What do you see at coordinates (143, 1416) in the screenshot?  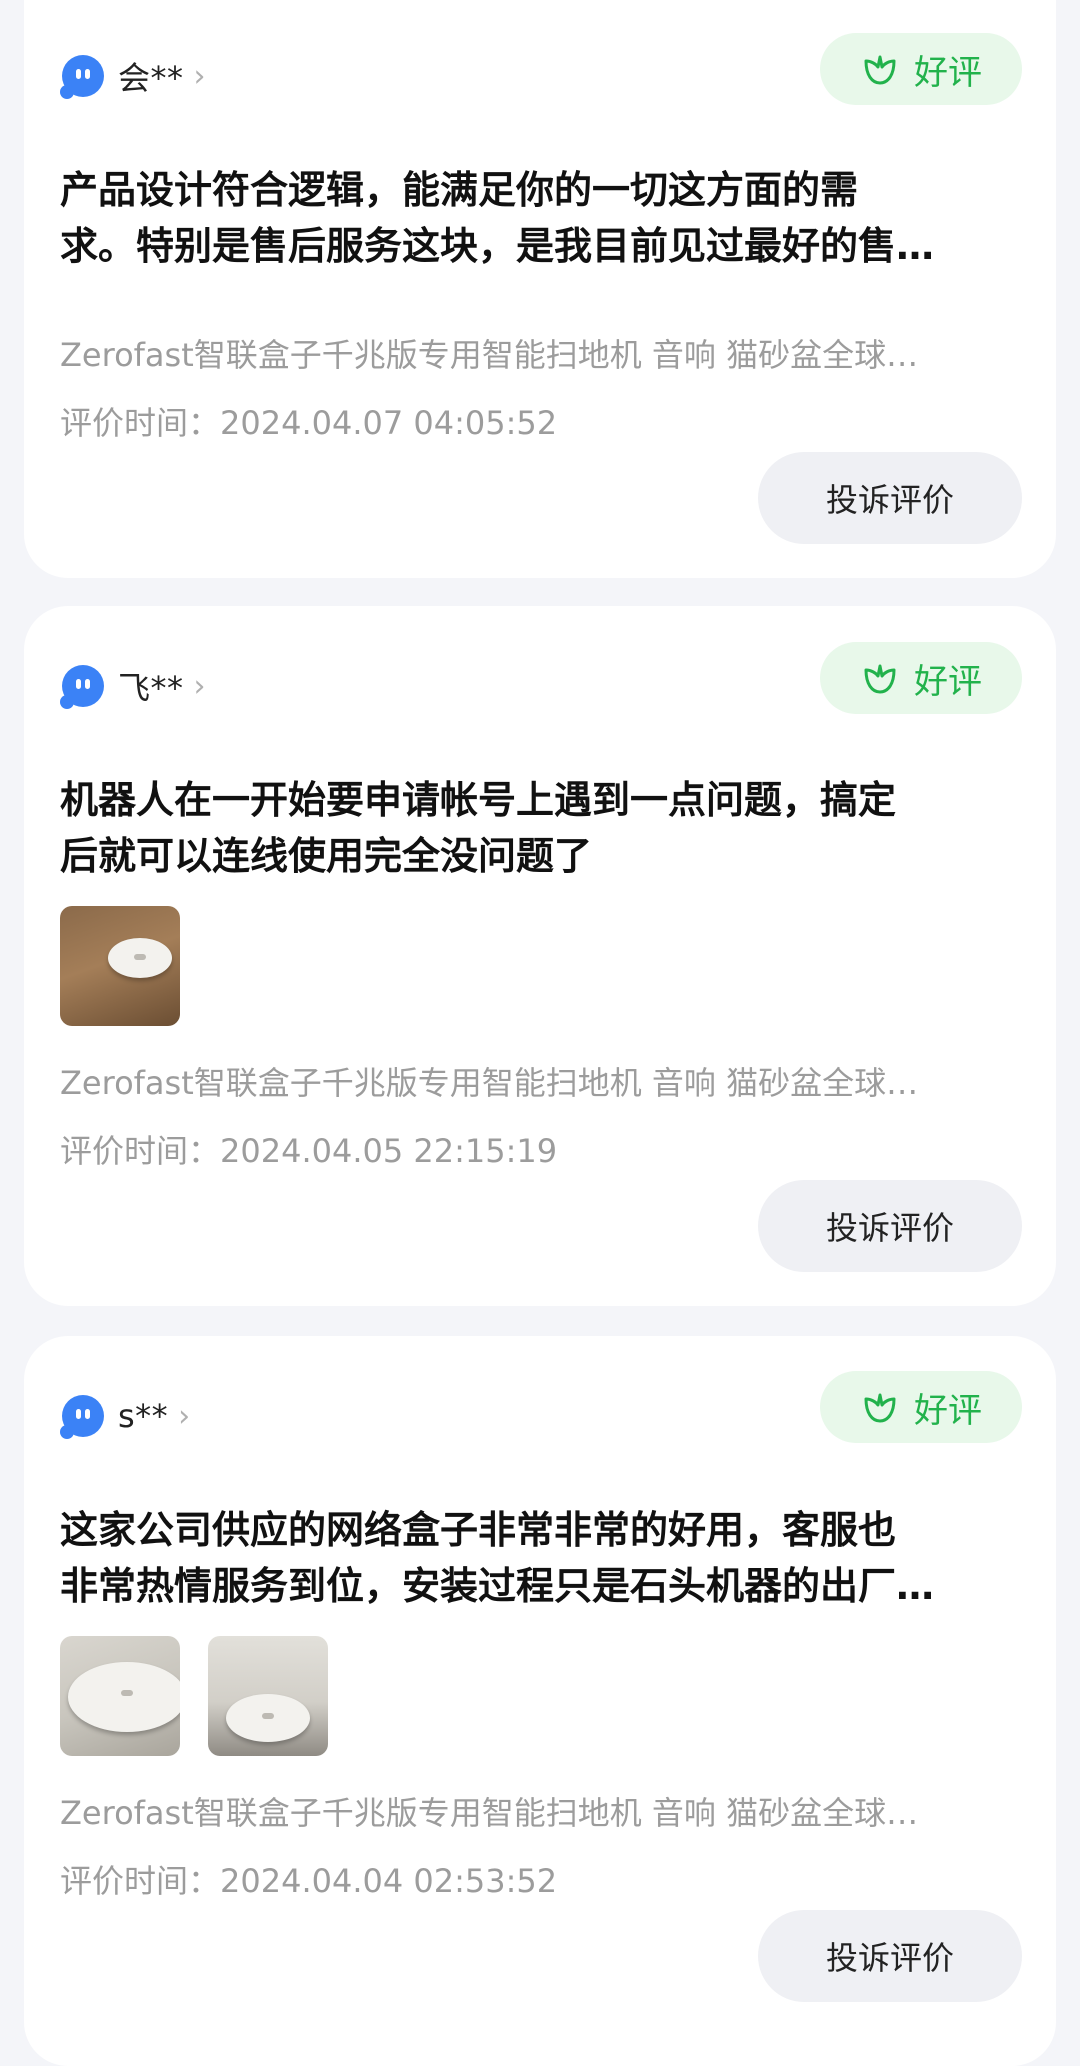 I see `reviewer-name: s**` at bounding box center [143, 1416].